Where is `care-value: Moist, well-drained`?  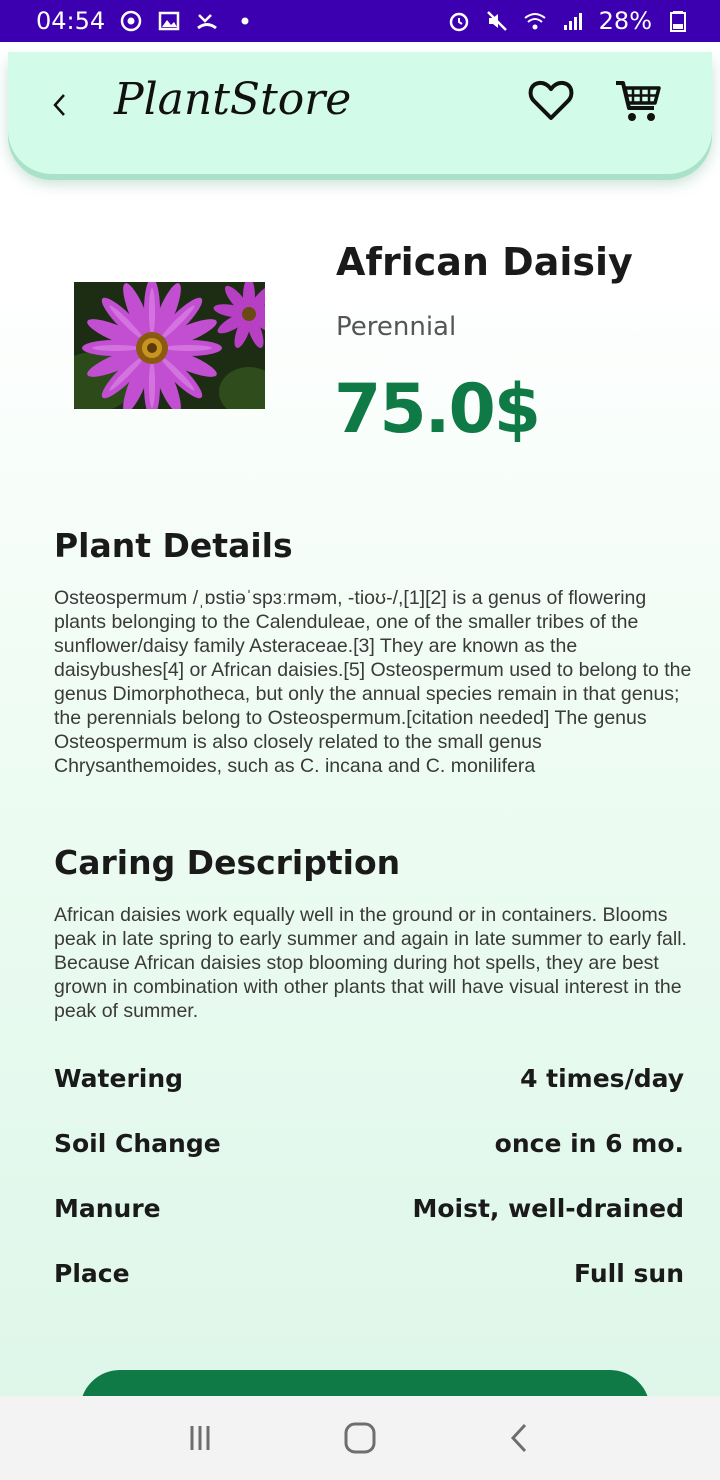 care-value: Moist, well-drained is located at coordinates (548, 1208).